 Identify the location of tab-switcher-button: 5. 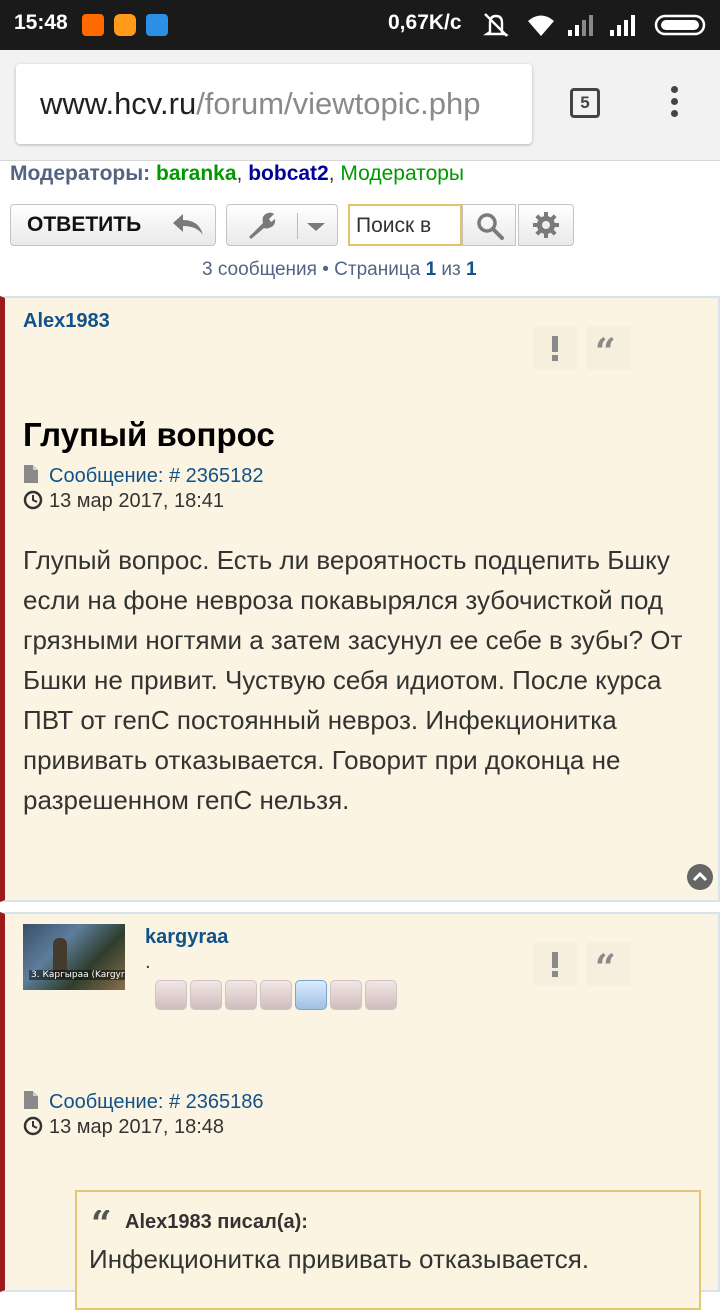
(585, 103).